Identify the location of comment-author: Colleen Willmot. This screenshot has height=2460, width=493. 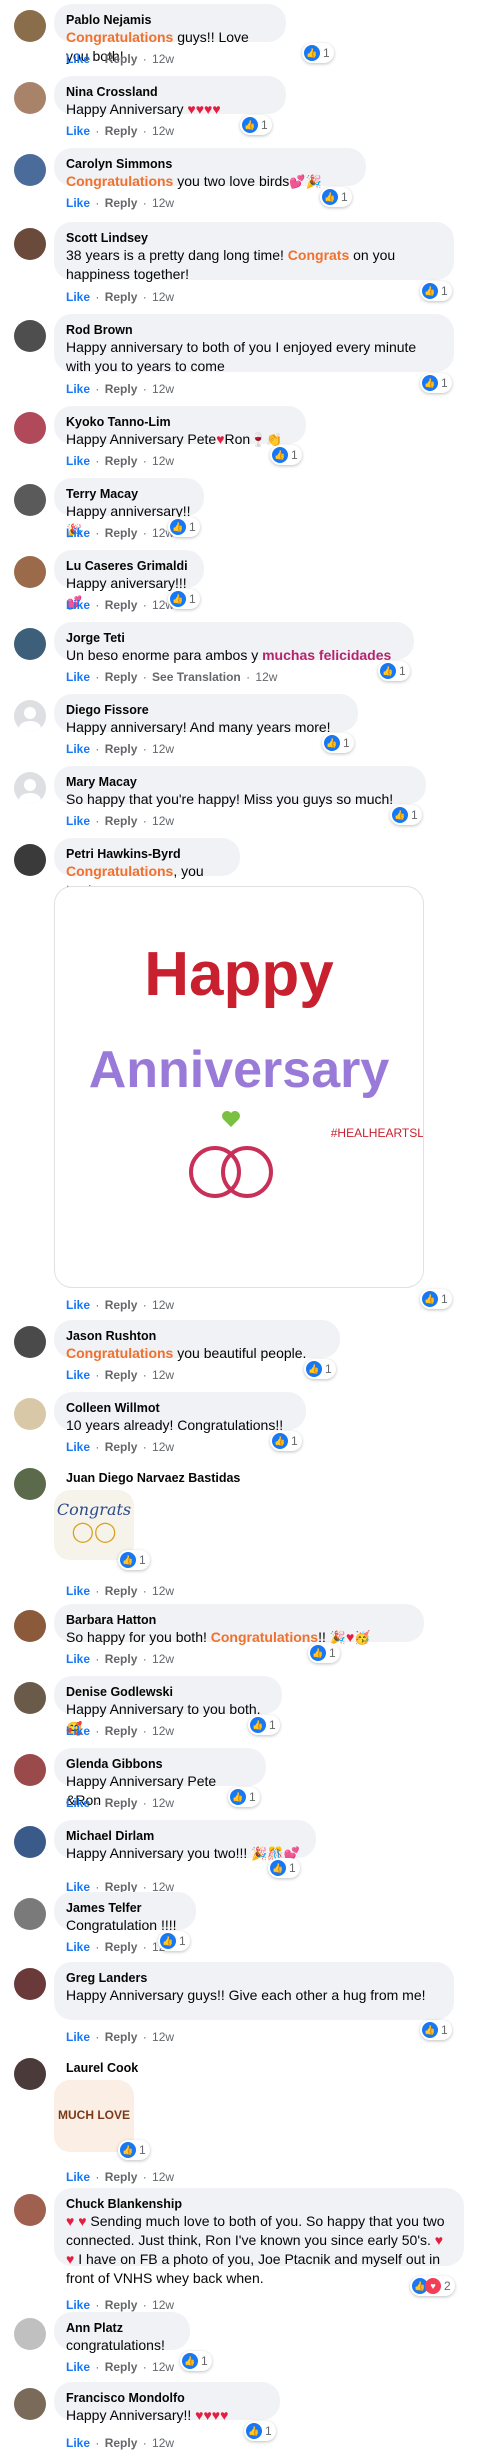
(180, 1408).